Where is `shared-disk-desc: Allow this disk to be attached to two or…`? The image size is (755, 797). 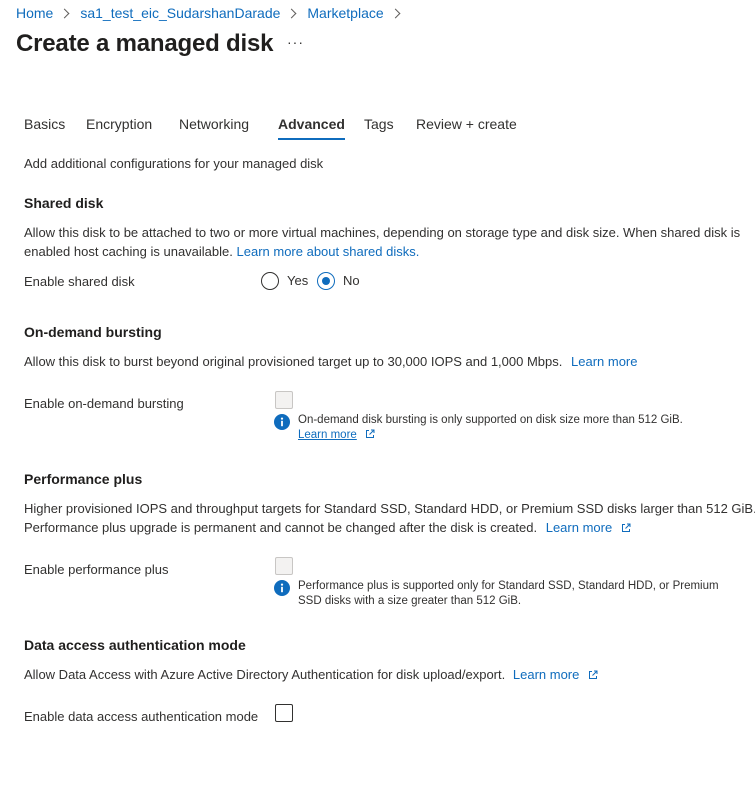
shared-disk-desc: Allow this disk to be attached to two or… is located at coordinates (382, 232).